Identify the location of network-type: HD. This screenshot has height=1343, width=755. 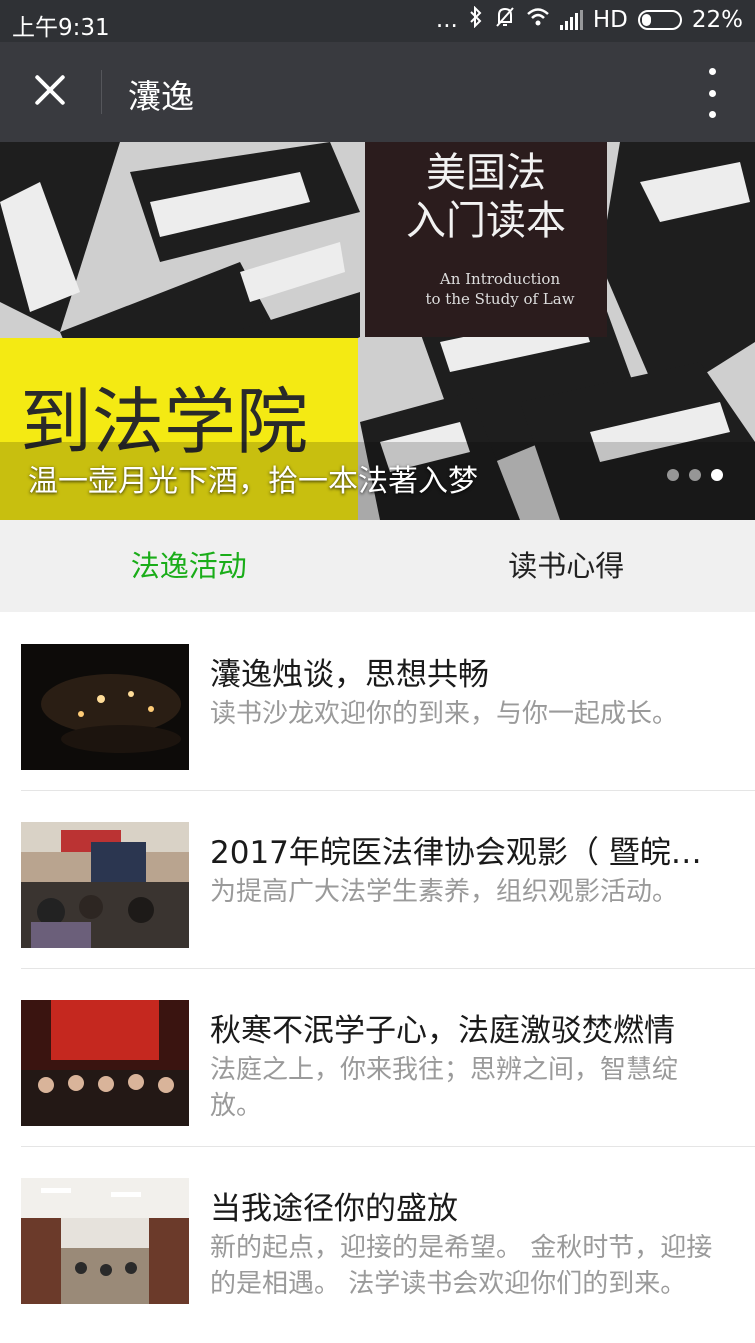
(610, 20).